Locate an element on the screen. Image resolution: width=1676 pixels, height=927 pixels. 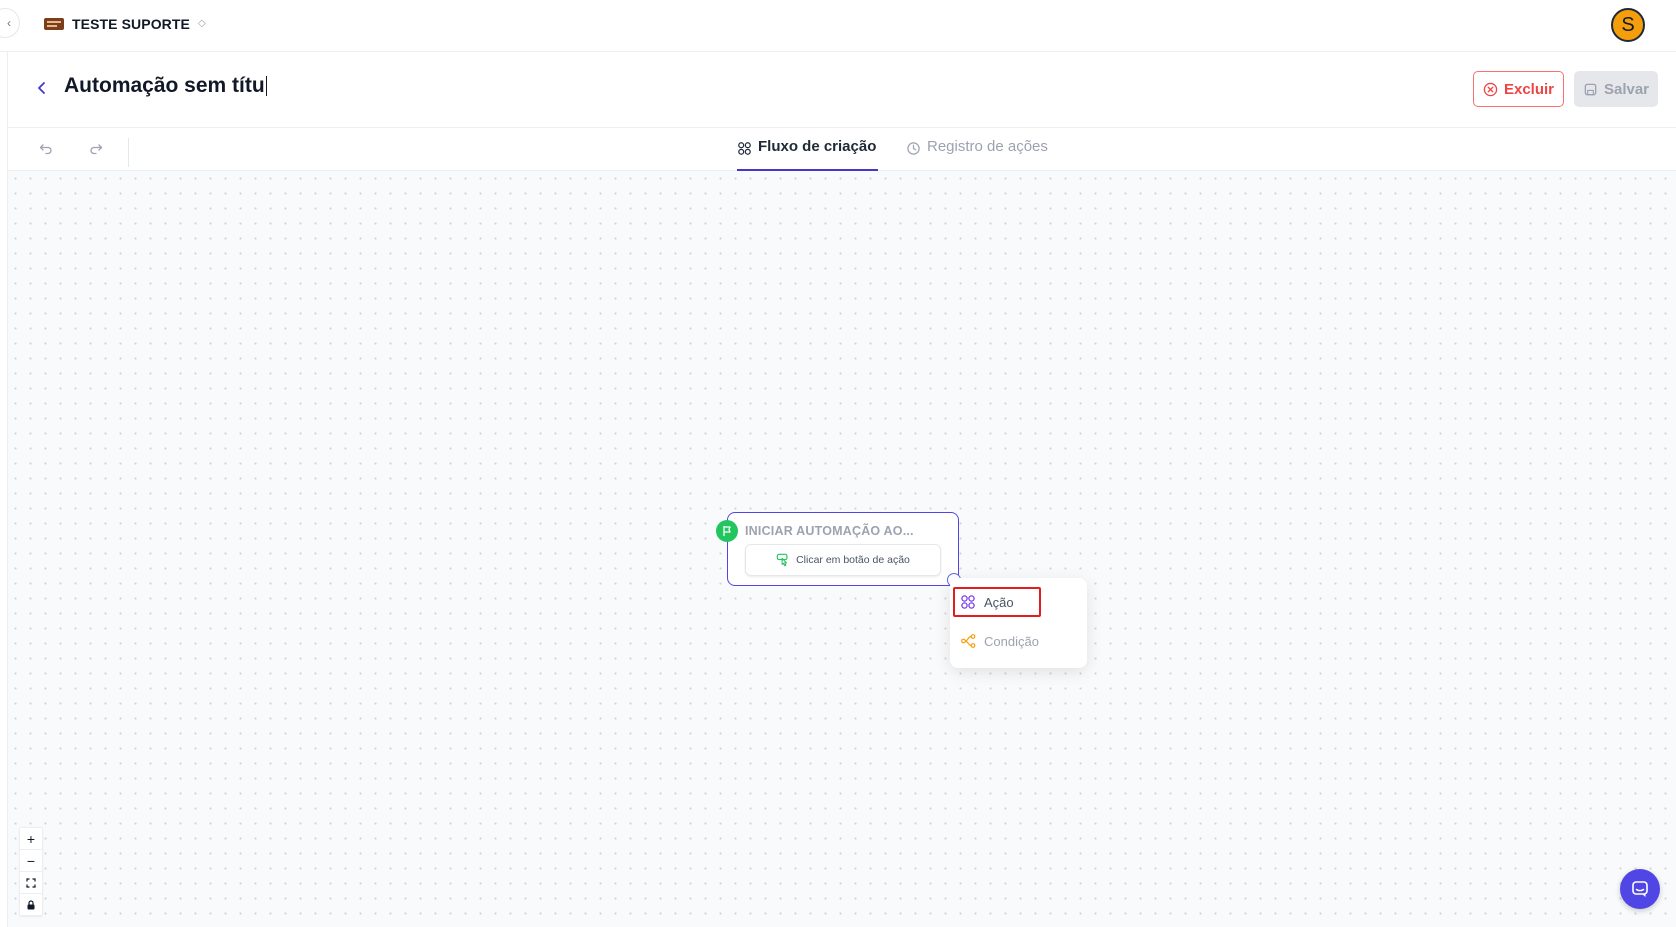
save-button: Salvar is located at coordinates (1616, 89).